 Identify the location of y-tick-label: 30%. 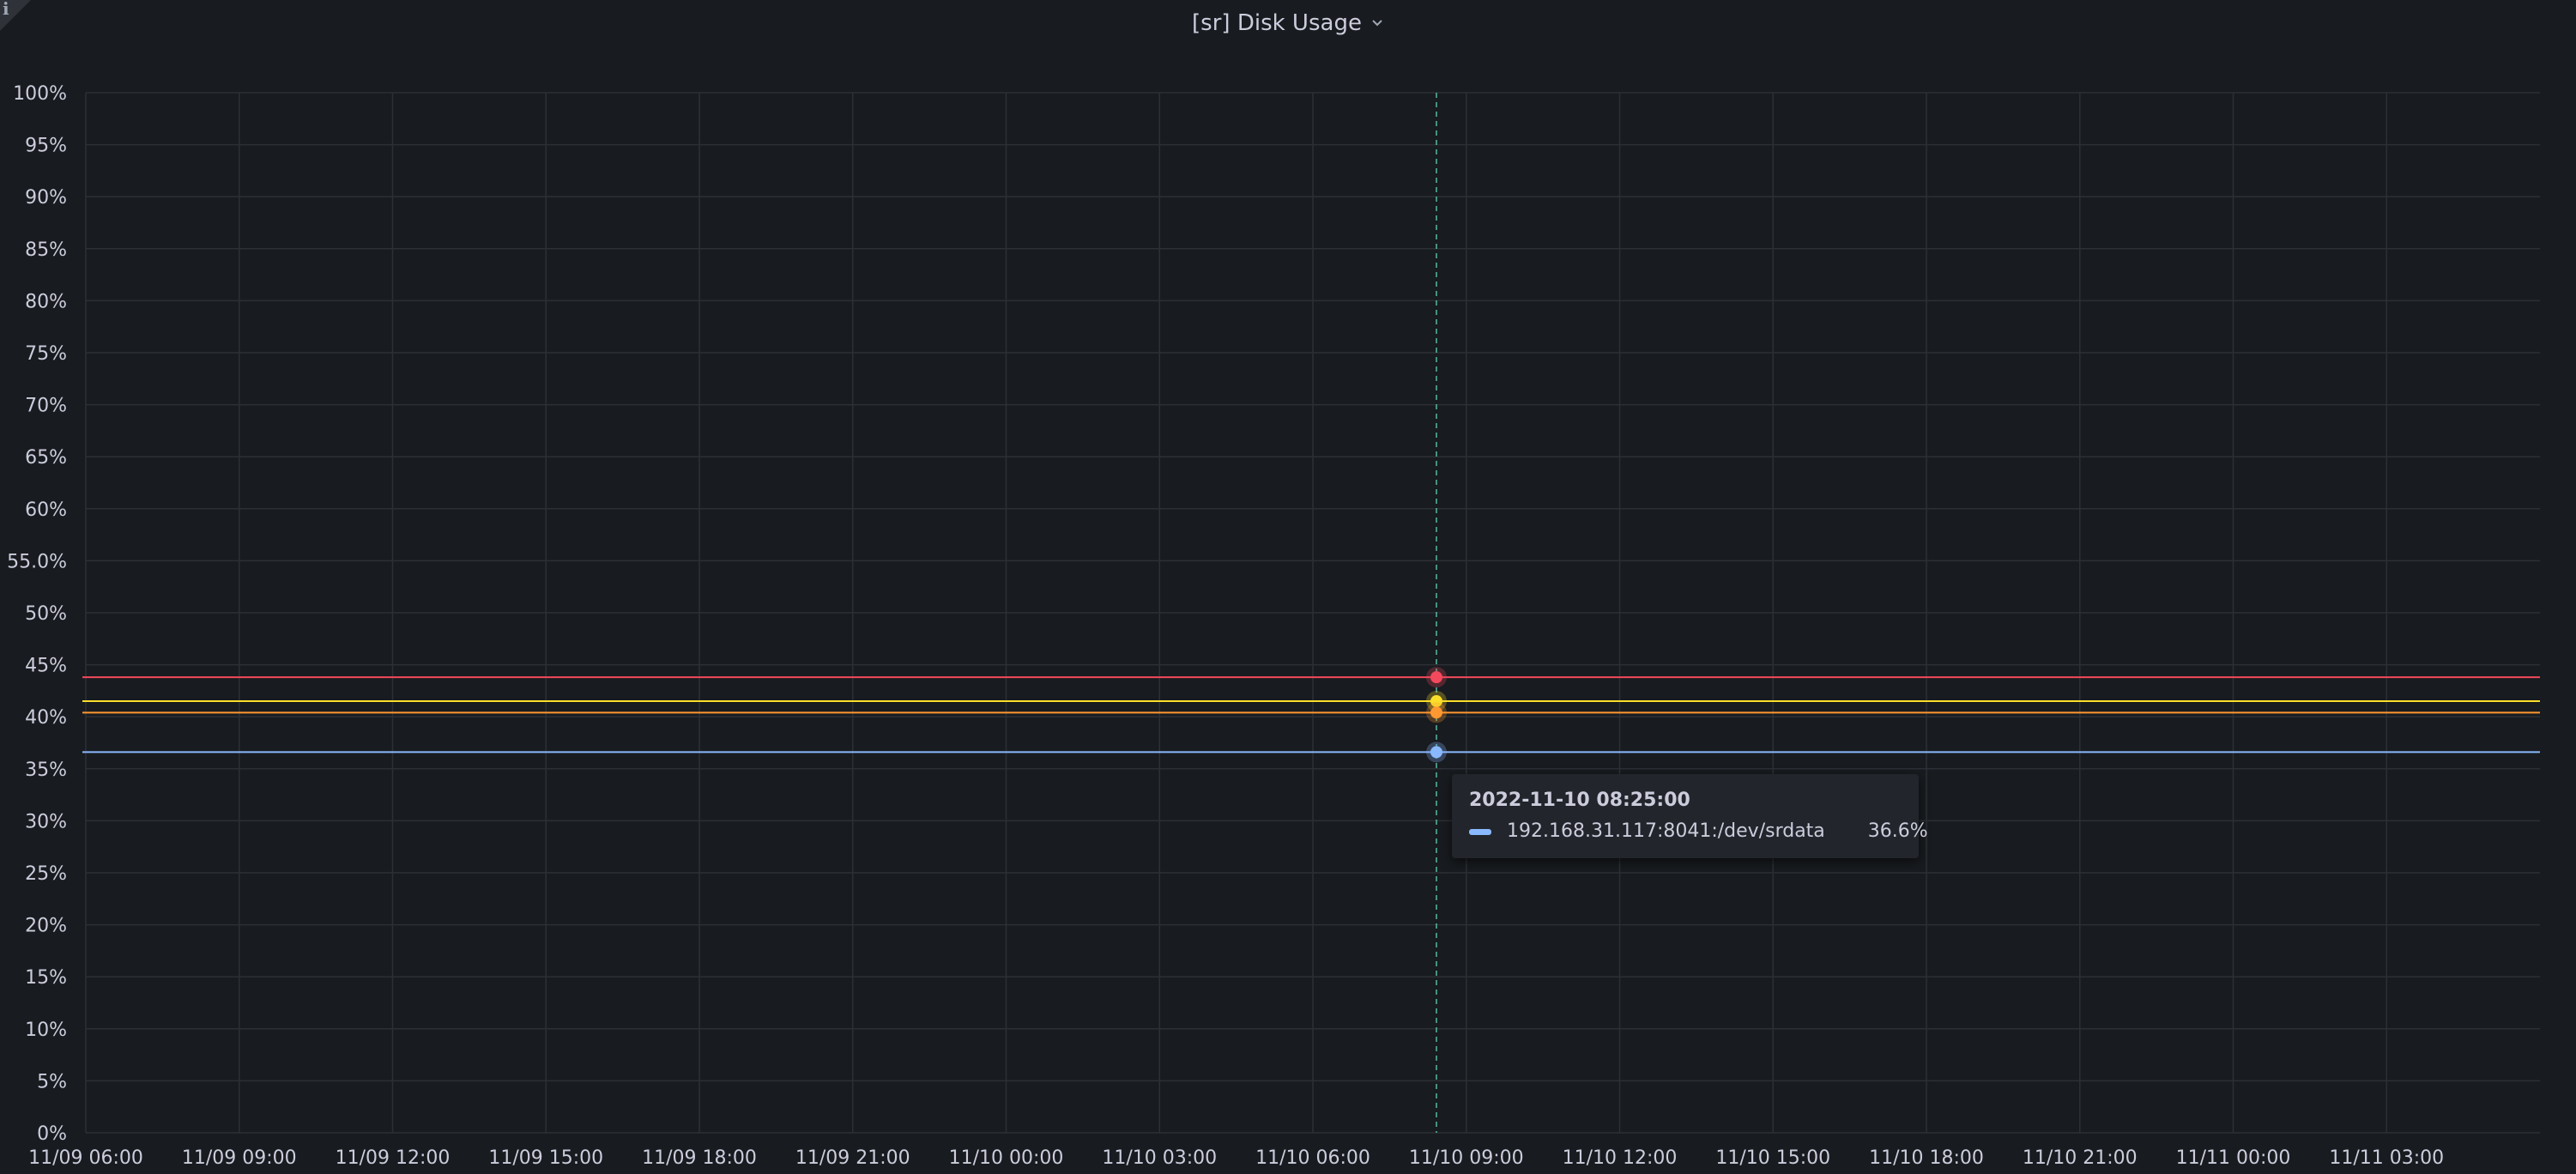
(46, 821).